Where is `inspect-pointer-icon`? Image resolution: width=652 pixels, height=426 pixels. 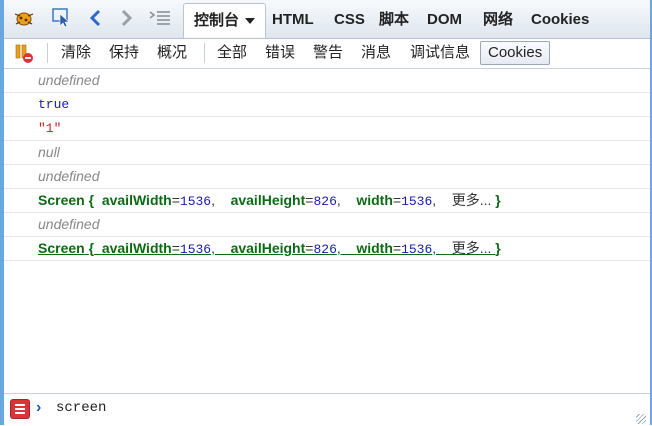 inspect-pointer-icon is located at coordinates (62, 18).